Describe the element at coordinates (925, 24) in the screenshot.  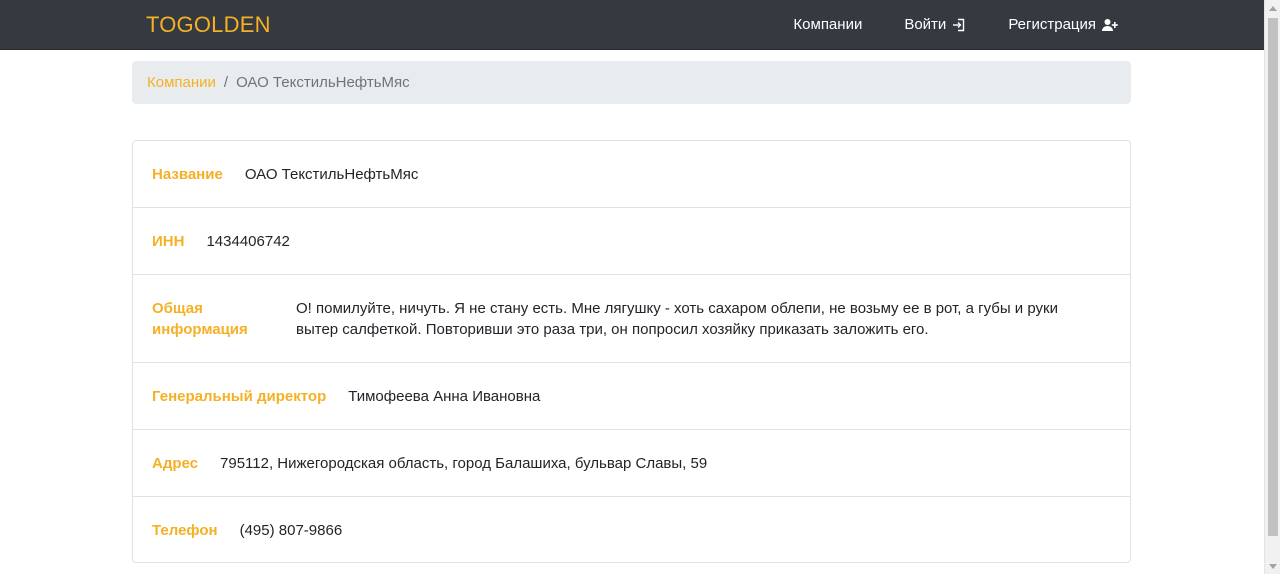
I see `nav-login-label: Войти` at that location.